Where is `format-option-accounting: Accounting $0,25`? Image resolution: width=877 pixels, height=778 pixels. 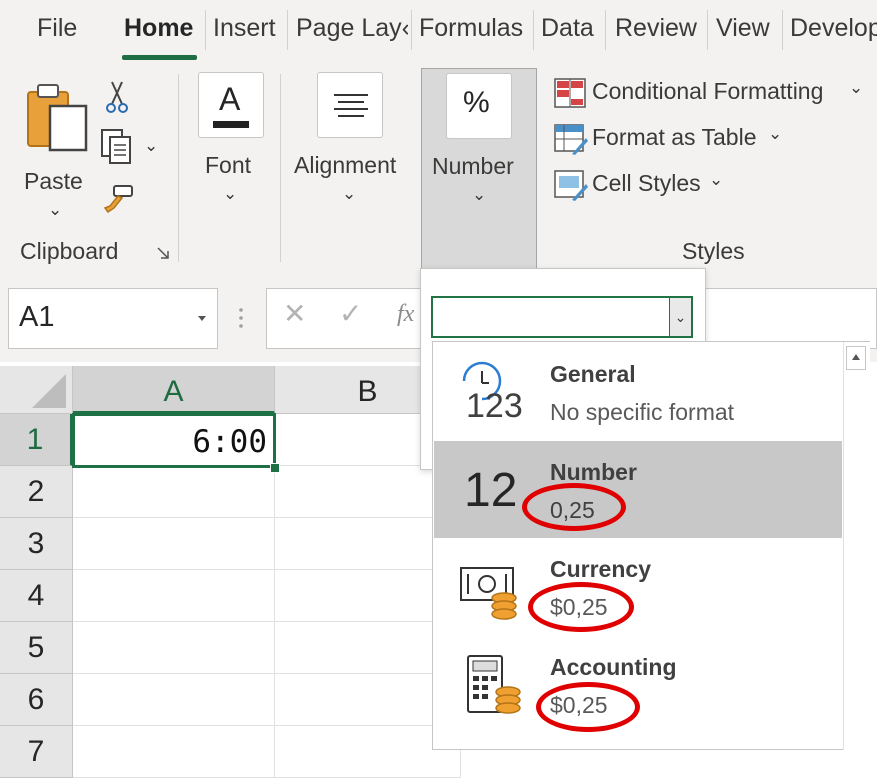
format-option-accounting: Accounting $0,25 is located at coordinates (638, 694).